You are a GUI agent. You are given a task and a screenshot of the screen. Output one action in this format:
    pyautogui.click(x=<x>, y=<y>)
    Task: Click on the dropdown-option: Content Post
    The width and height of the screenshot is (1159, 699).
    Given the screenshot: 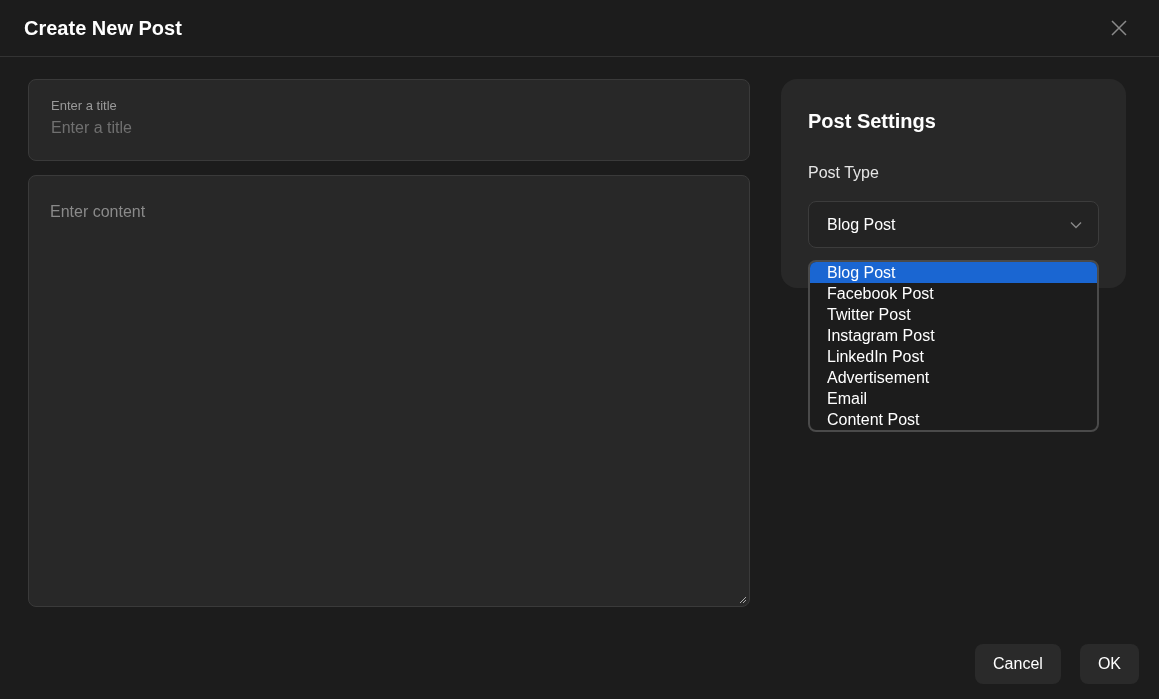 What is the action you would take?
    pyautogui.click(x=953, y=419)
    